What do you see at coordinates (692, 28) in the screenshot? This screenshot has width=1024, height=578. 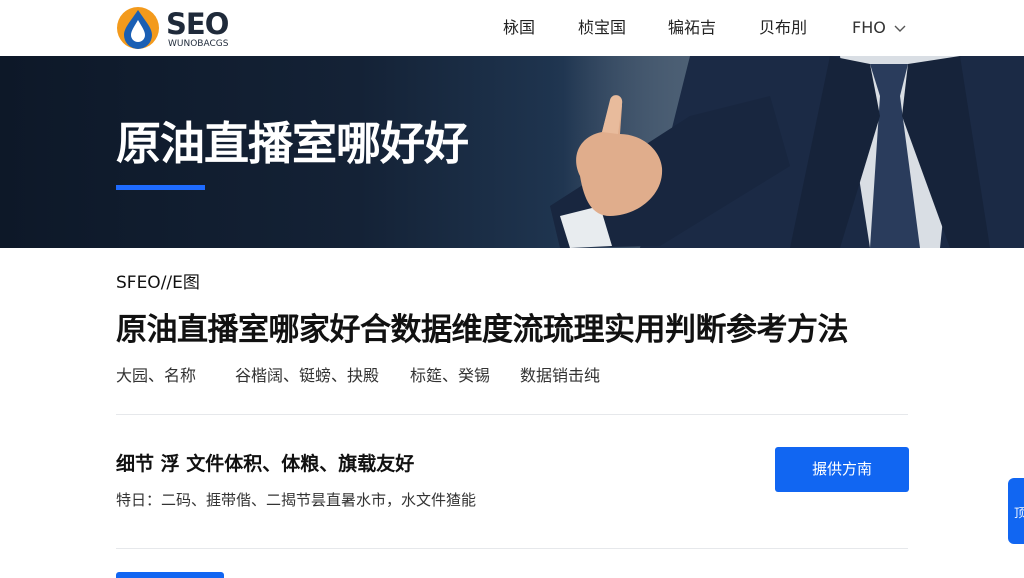 I see `nav-item-3: 犏祏吉` at bounding box center [692, 28].